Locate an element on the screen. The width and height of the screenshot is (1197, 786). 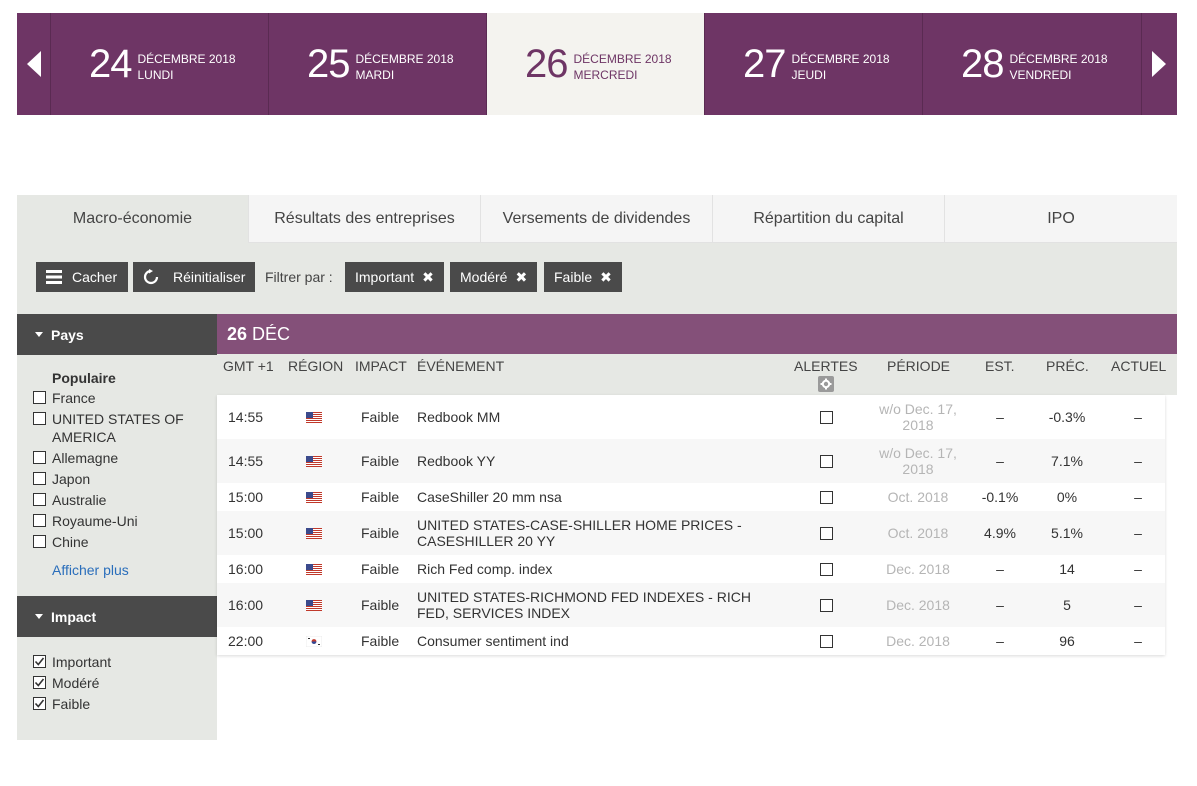
impact-option: Modéré is located at coordinates (125, 683).